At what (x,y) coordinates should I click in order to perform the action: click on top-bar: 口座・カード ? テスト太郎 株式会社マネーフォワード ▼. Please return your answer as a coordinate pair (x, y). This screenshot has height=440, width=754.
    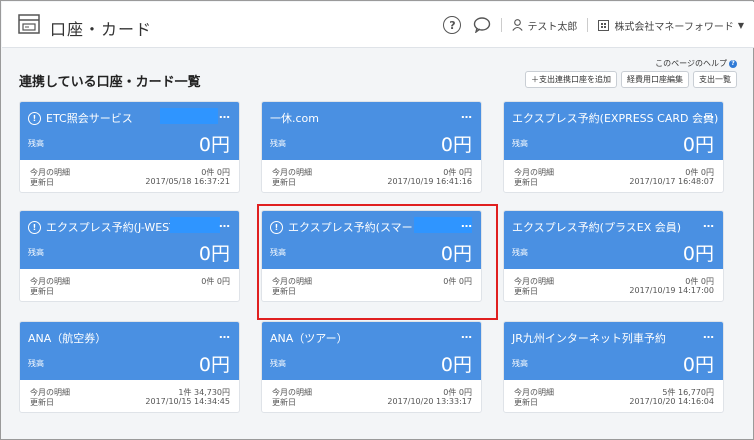
    Looking at the image, I should click on (378, 25).